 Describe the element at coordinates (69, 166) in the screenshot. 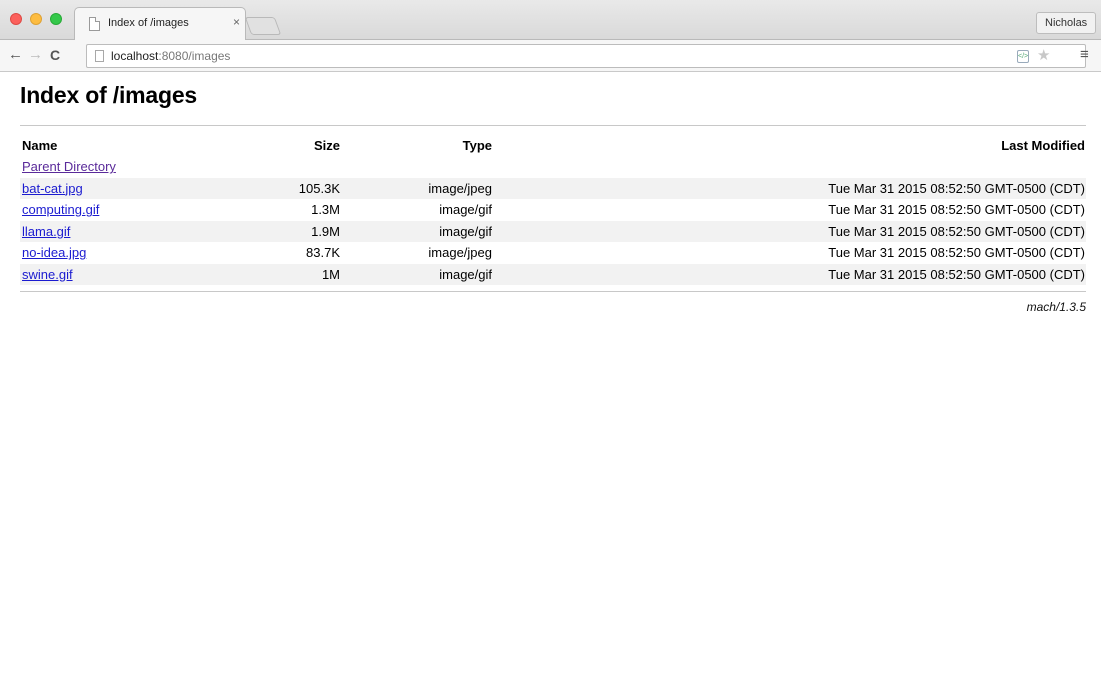

I see `parent-directory-link: Parent Directory` at that location.